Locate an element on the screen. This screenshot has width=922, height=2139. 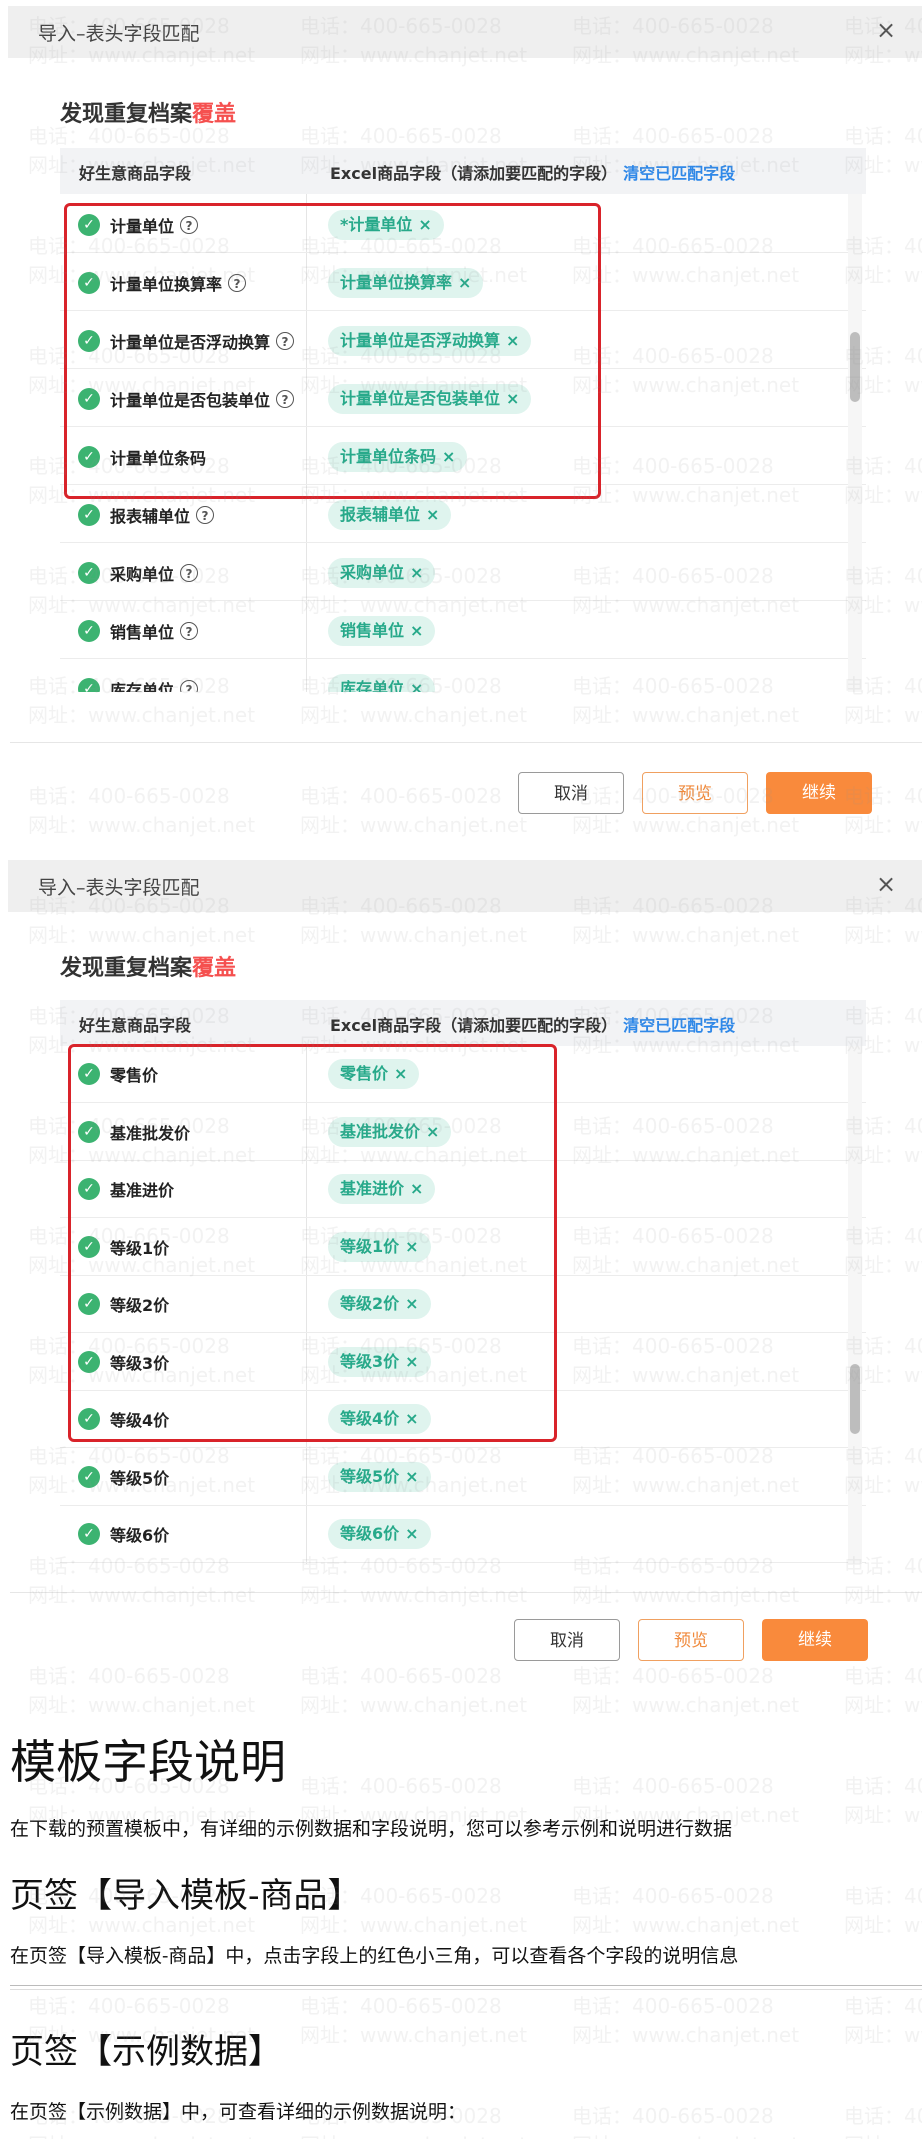
matched-field-tag: 报表辅单位 × is located at coordinates (390, 515).